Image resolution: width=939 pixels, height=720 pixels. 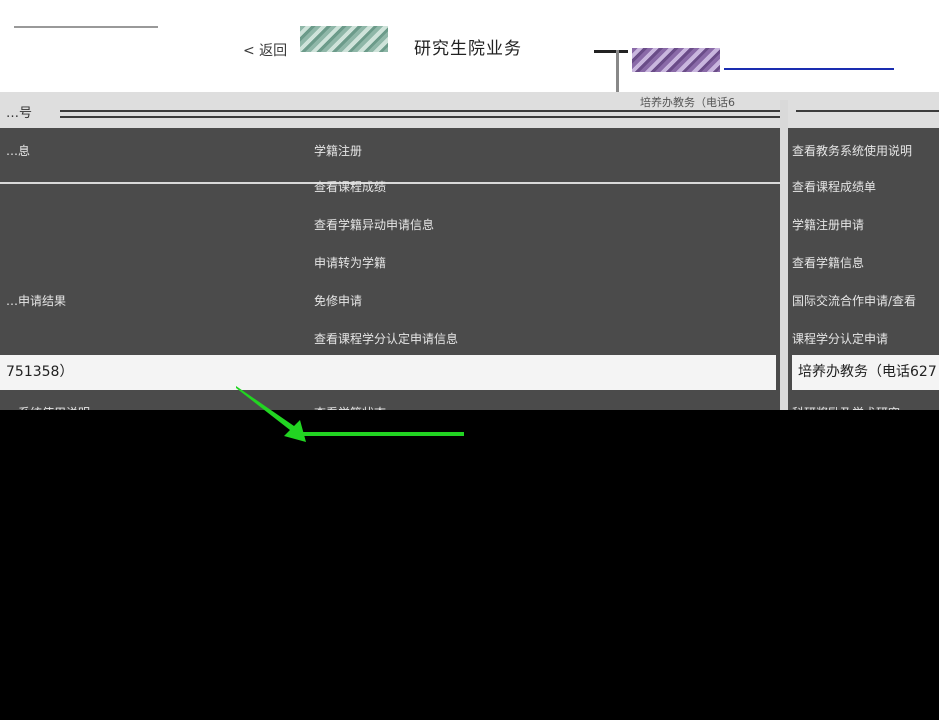 I want to click on right-menu-item-5: 国际交流合作申请/查看, so click(x=865, y=300).